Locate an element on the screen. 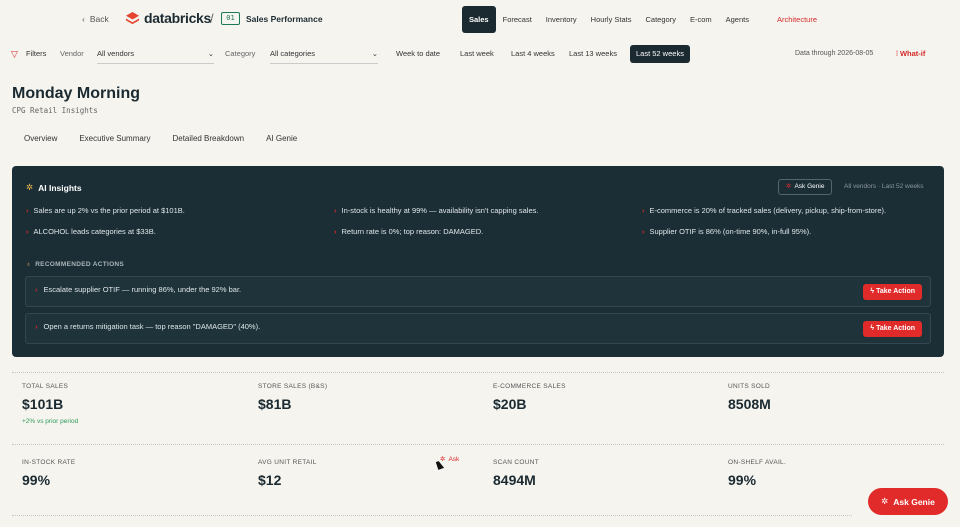 The image size is (960, 527). ask-genie-fab-label: Ask Genie is located at coordinates (914, 501).